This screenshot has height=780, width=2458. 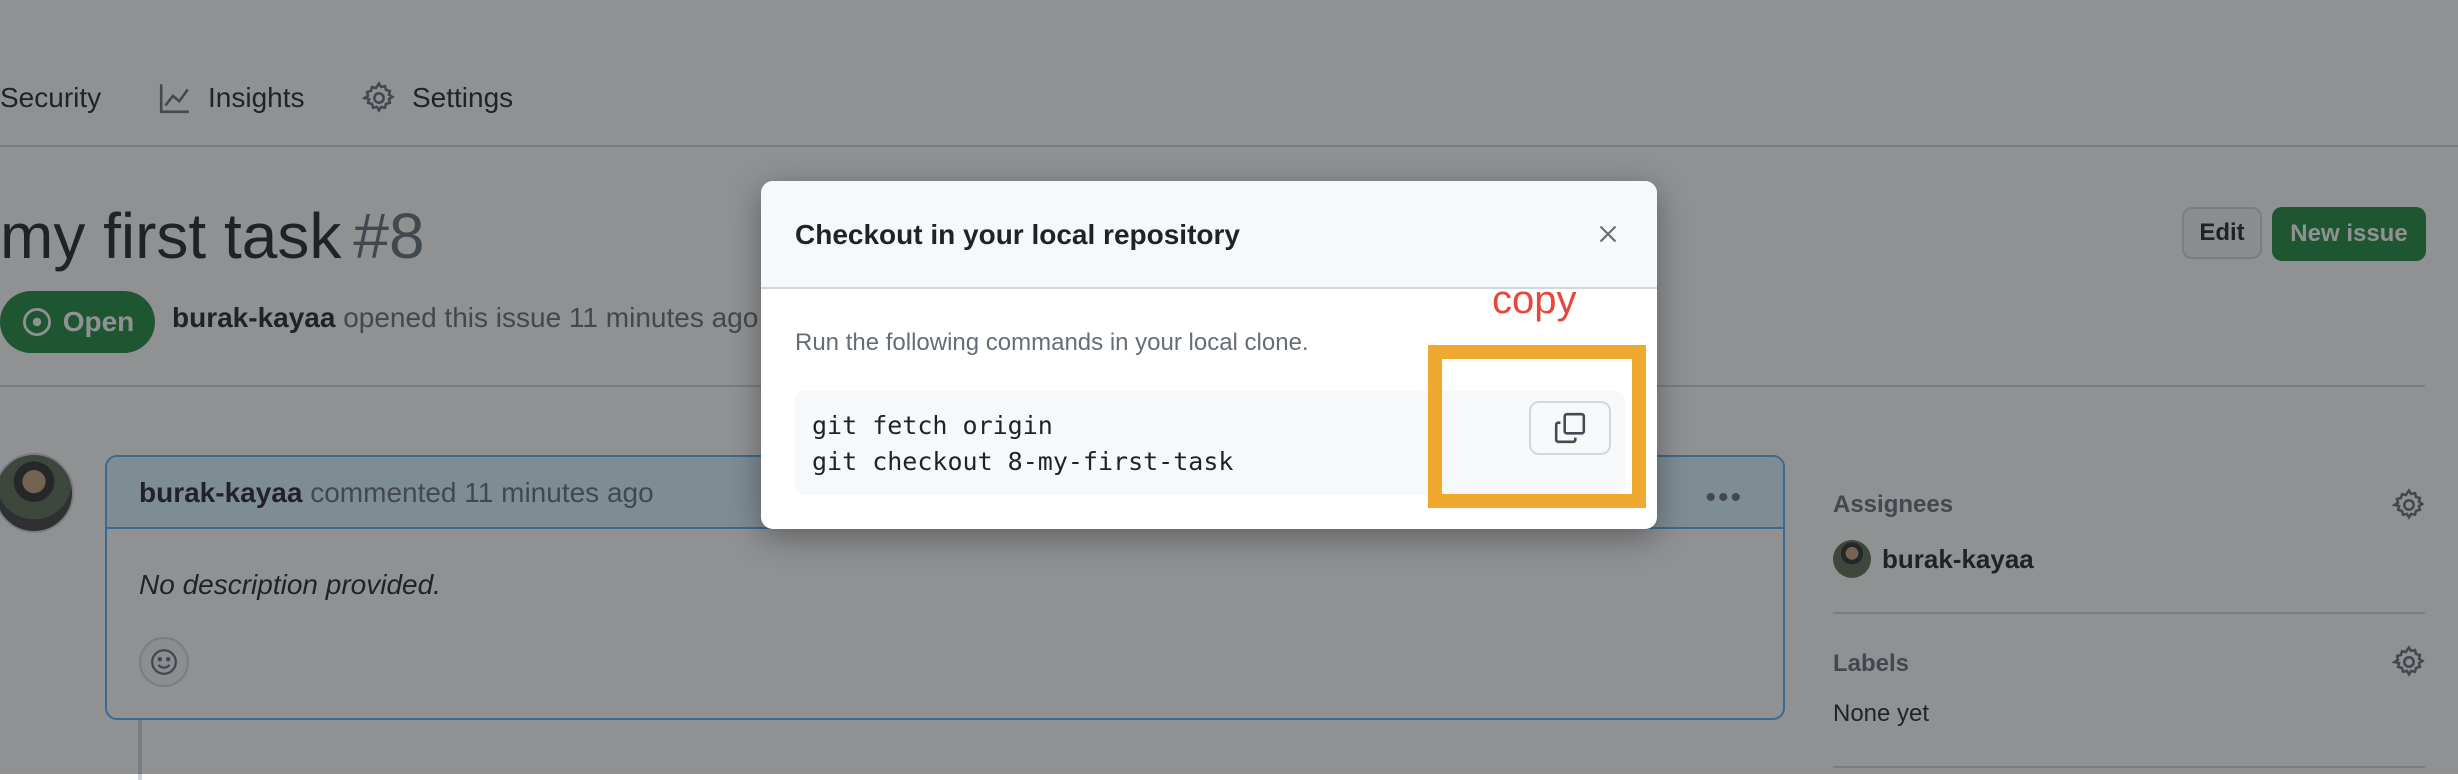 I want to click on dialog-title: Checkout in your local repository, so click(x=1017, y=234).